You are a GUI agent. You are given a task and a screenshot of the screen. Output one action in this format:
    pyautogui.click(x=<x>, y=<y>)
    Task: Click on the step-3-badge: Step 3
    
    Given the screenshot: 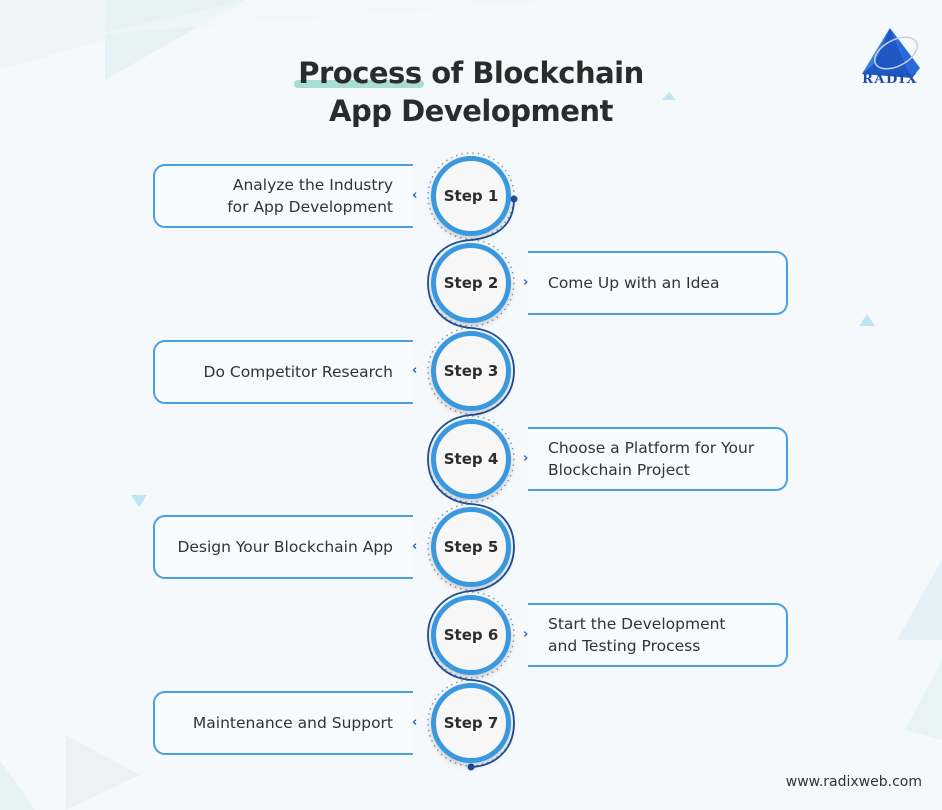 What is the action you would take?
    pyautogui.click(x=471, y=371)
    